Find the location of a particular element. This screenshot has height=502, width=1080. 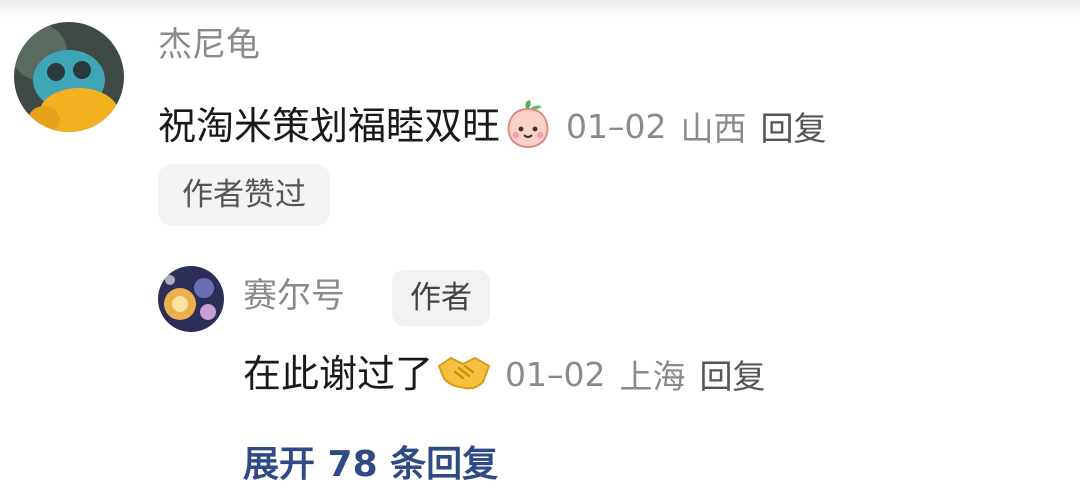

comment-body: 祝淘米策划福睦双旺 01–02 山西 回复 is located at coordinates (492, 126).